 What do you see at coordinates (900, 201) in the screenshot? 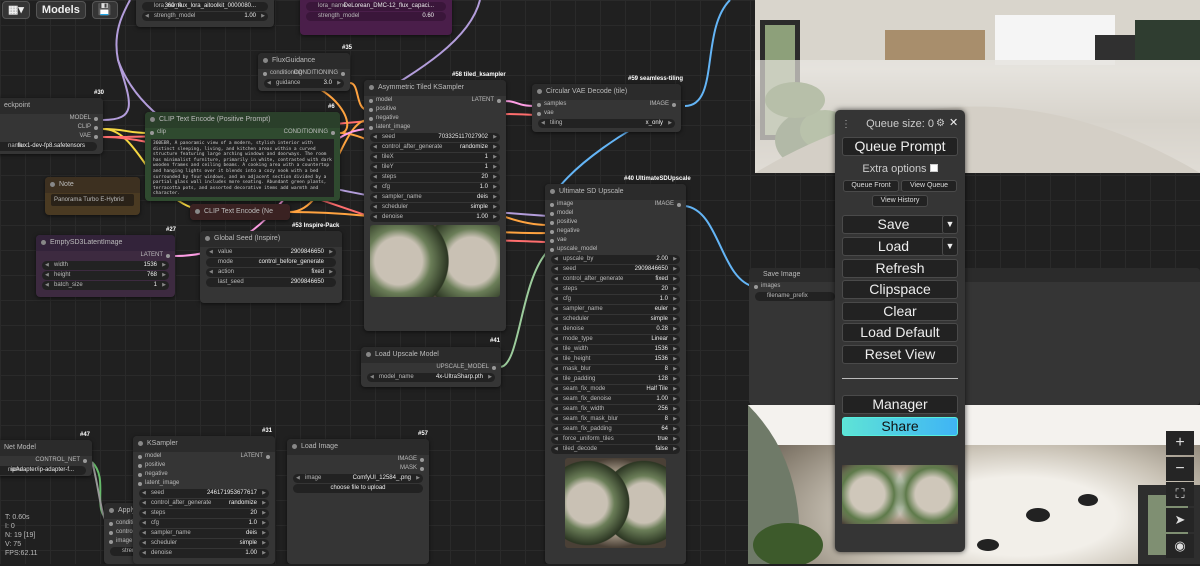
I see `view-history-button: View History` at bounding box center [900, 201].